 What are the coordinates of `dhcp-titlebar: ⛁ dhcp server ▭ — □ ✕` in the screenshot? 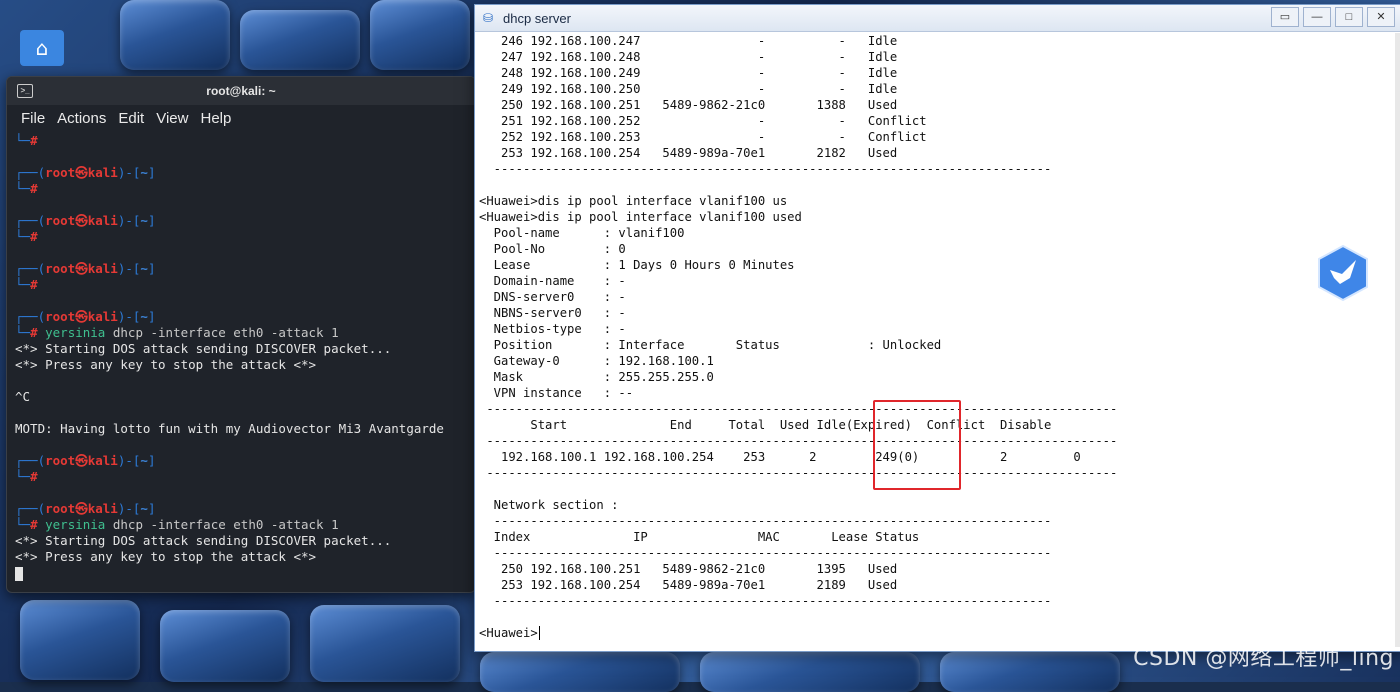 It's located at (937, 18).